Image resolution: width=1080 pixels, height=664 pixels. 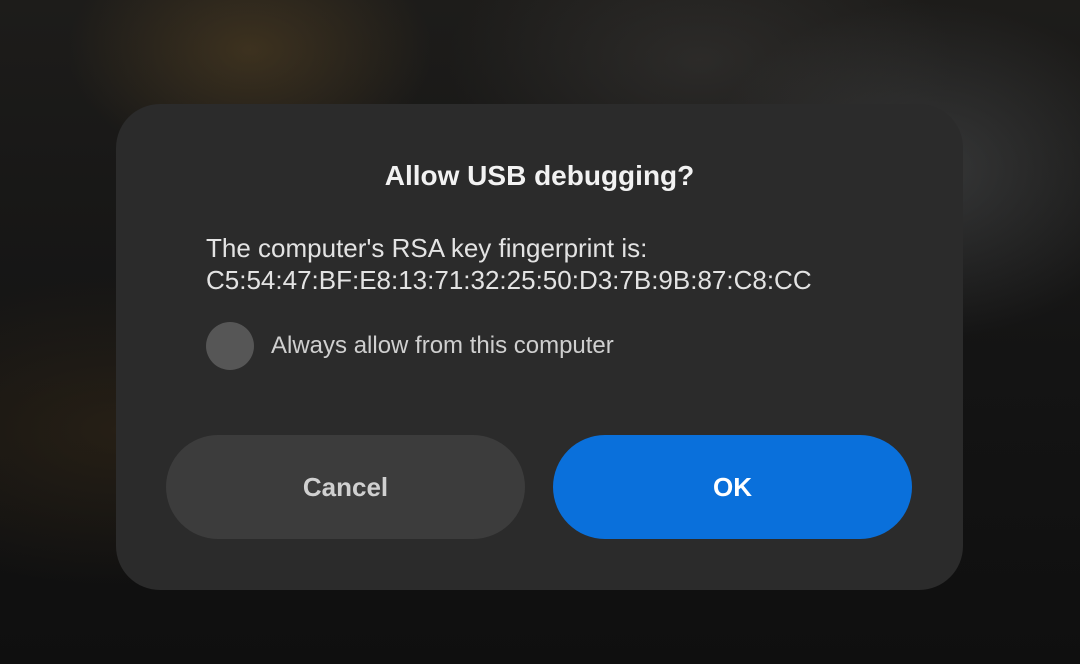 What do you see at coordinates (230, 346) in the screenshot?
I see `always-allow-checkbox` at bounding box center [230, 346].